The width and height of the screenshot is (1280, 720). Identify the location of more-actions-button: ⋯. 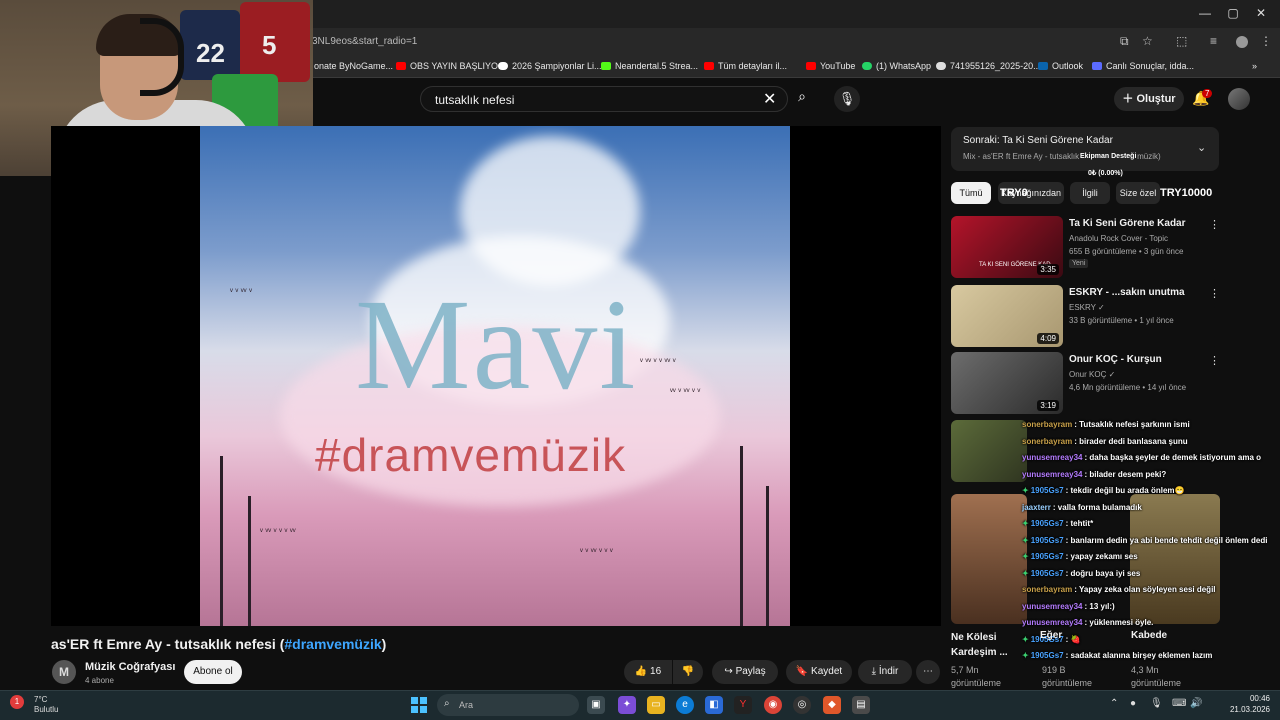
(928, 672).